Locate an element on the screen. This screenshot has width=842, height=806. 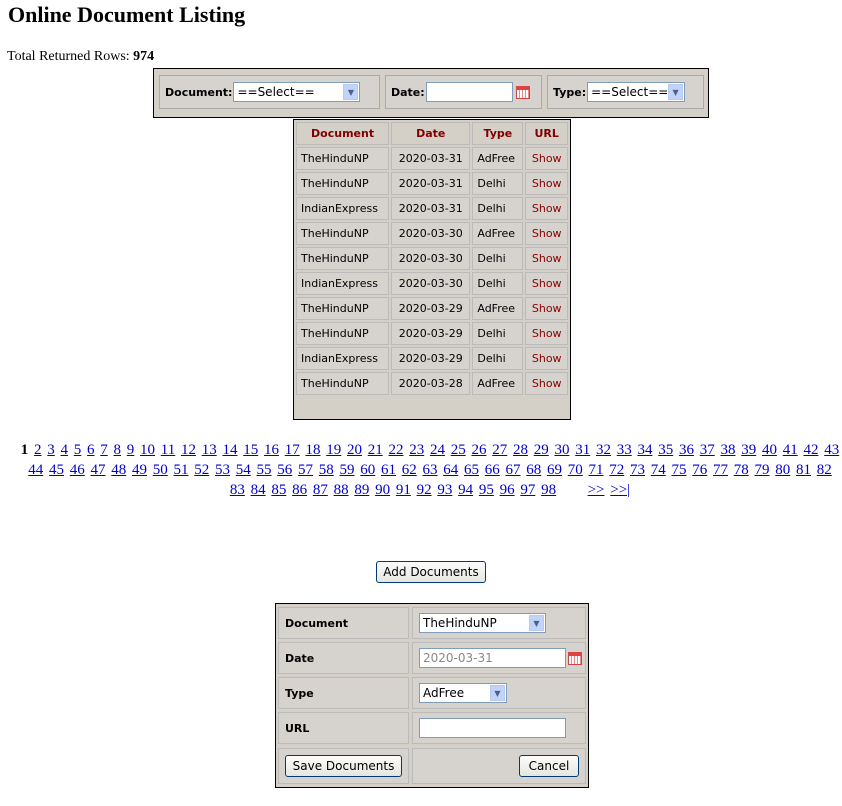
page-link: 33 is located at coordinates (624, 450).